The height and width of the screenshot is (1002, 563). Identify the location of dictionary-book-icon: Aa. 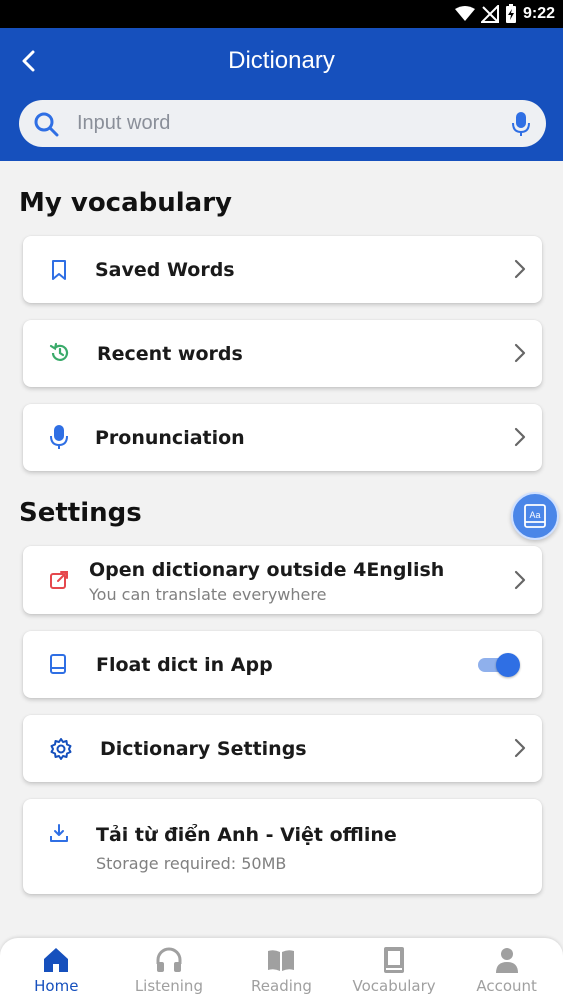
(535, 516).